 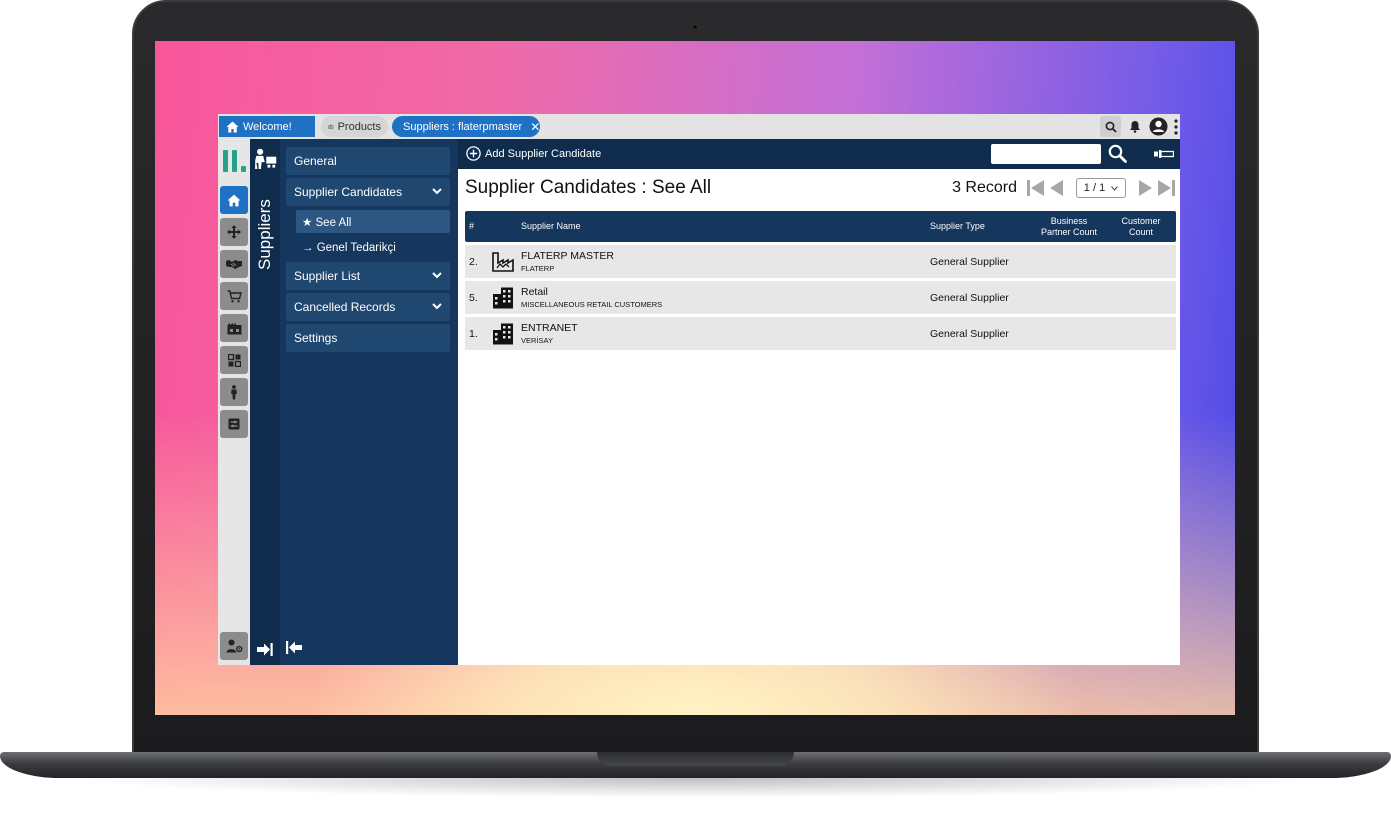 What do you see at coordinates (1164, 154) in the screenshot?
I see `filter-toggle-icon` at bounding box center [1164, 154].